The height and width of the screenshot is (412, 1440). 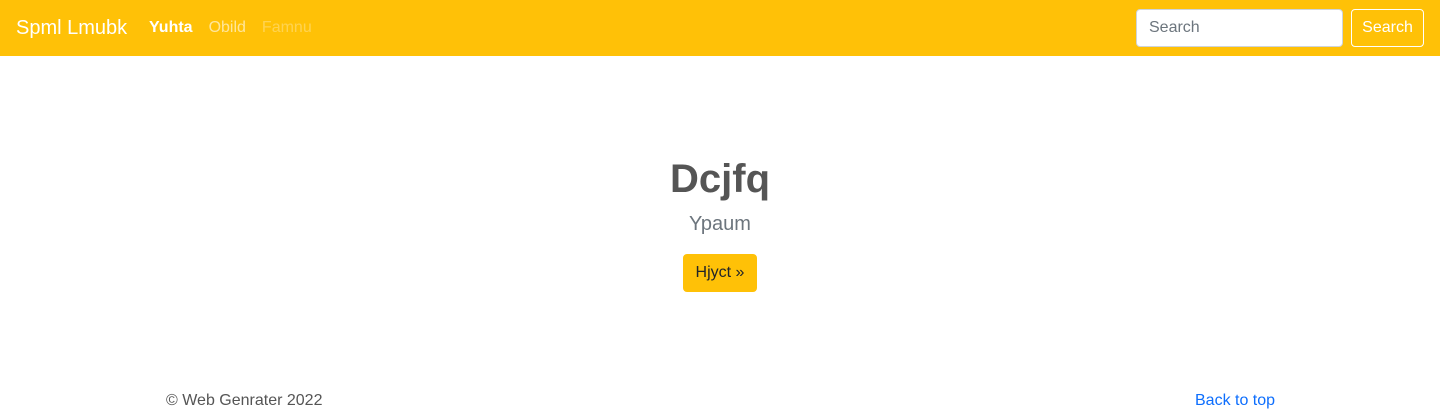 What do you see at coordinates (1387, 28) in the screenshot?
I see `search-button: Search` at bounding box center [1387, 28].